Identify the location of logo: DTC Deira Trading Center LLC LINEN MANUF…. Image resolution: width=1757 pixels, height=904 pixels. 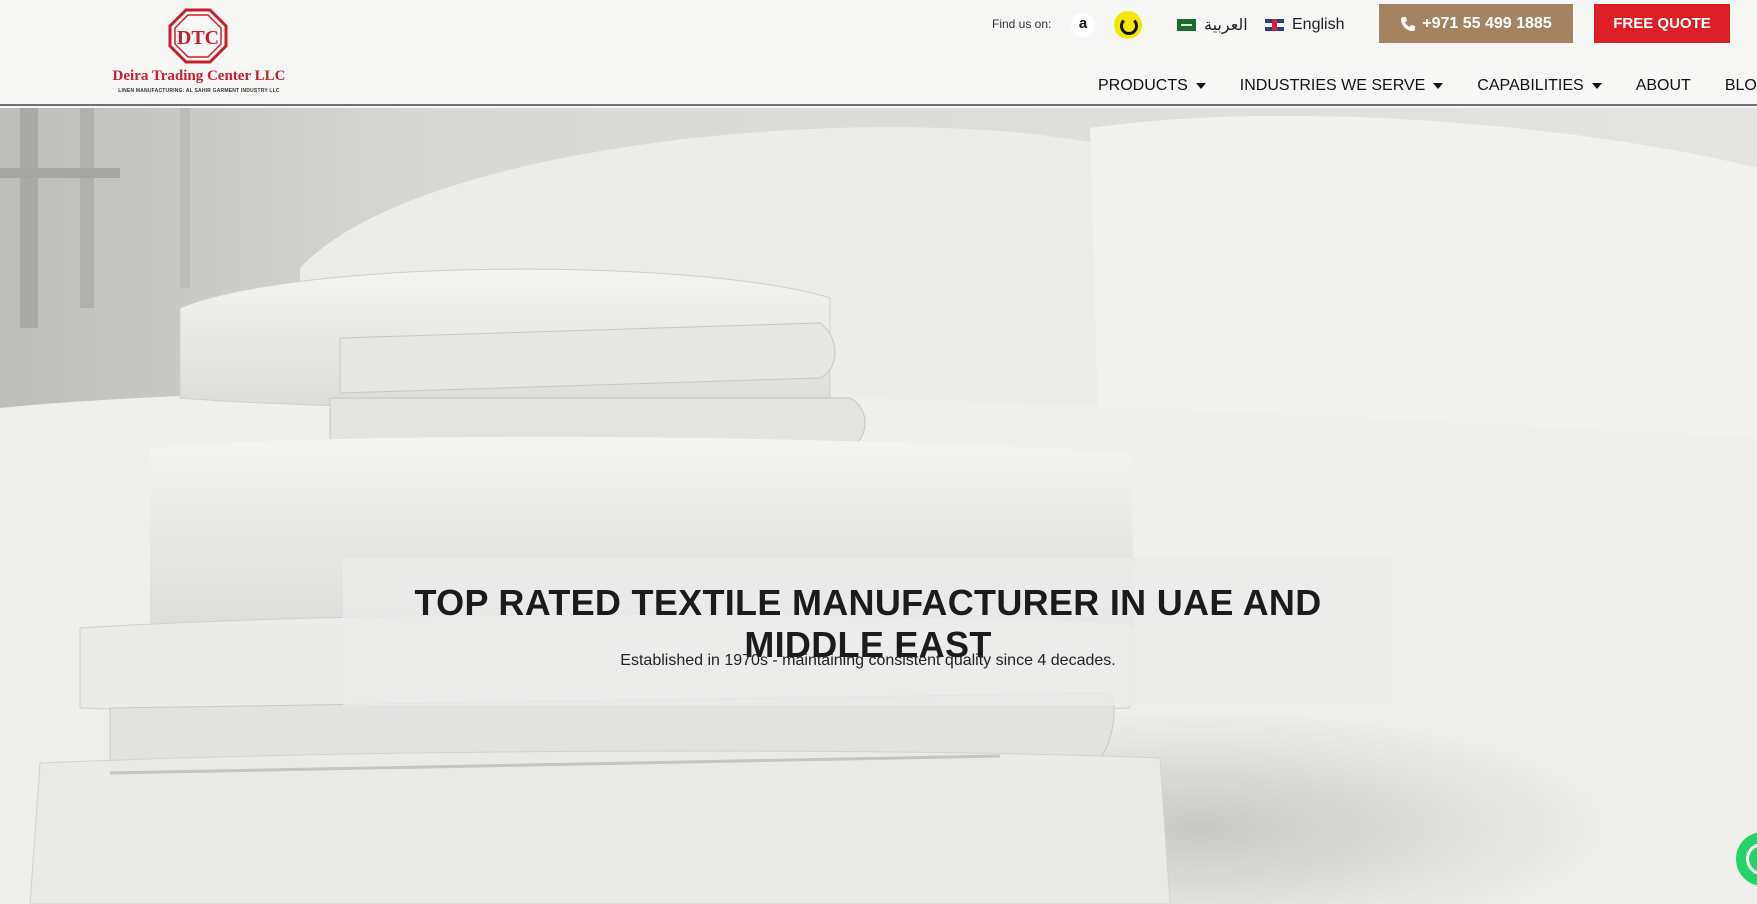
(199, 54).